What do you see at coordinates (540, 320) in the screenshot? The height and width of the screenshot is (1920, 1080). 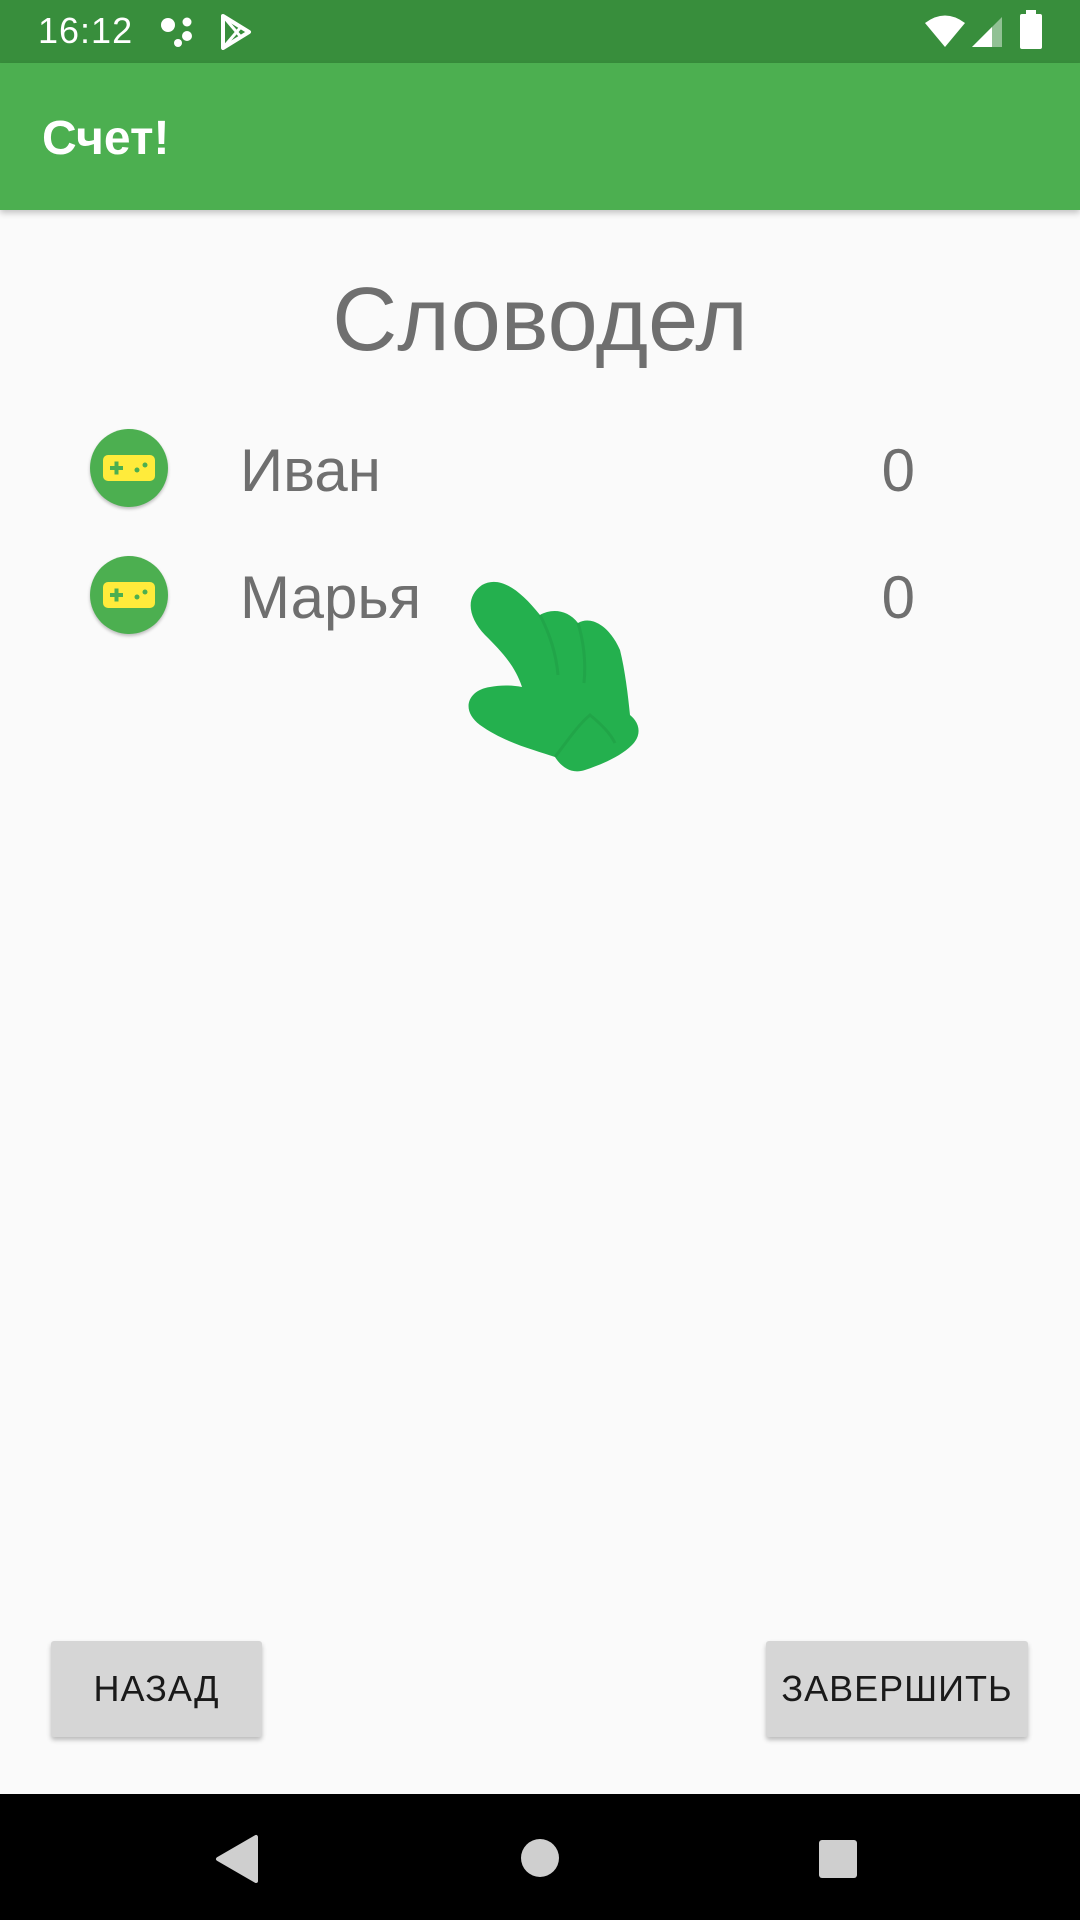 I see `game-title: Словодел` at bounding box center [540, 320].